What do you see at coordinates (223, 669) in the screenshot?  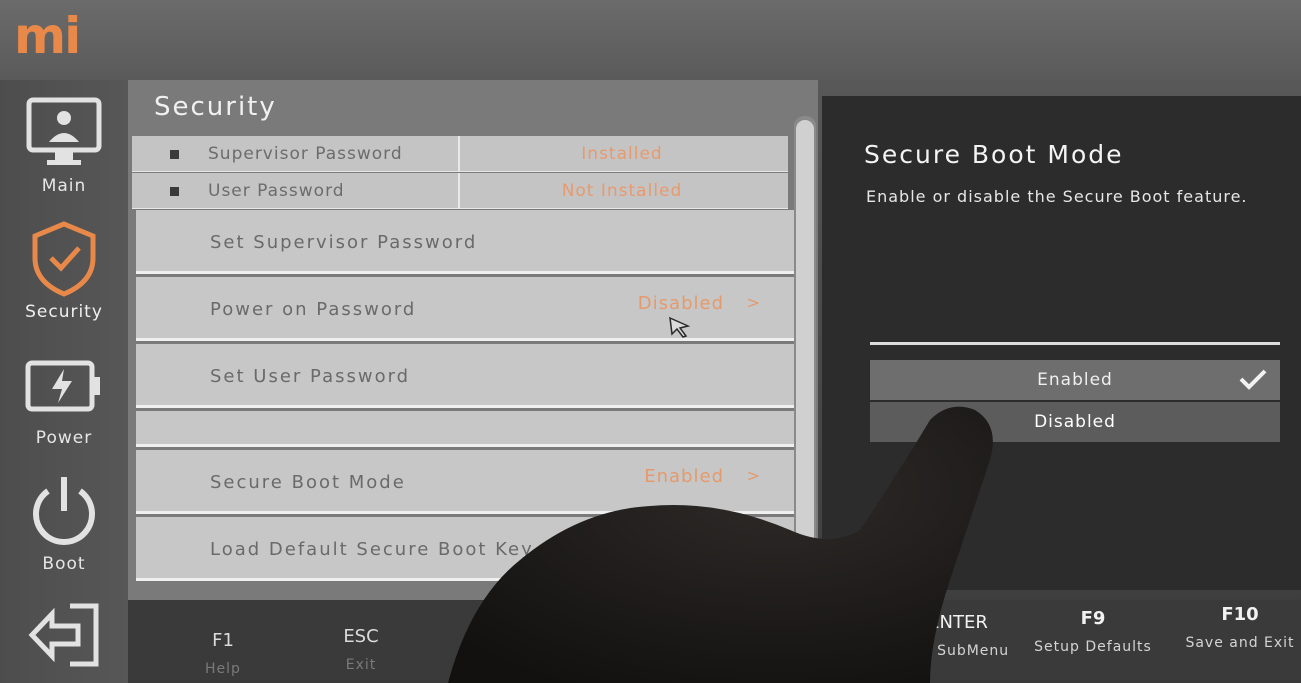 I see `key-description: Help` at bounding box center [223, 669].